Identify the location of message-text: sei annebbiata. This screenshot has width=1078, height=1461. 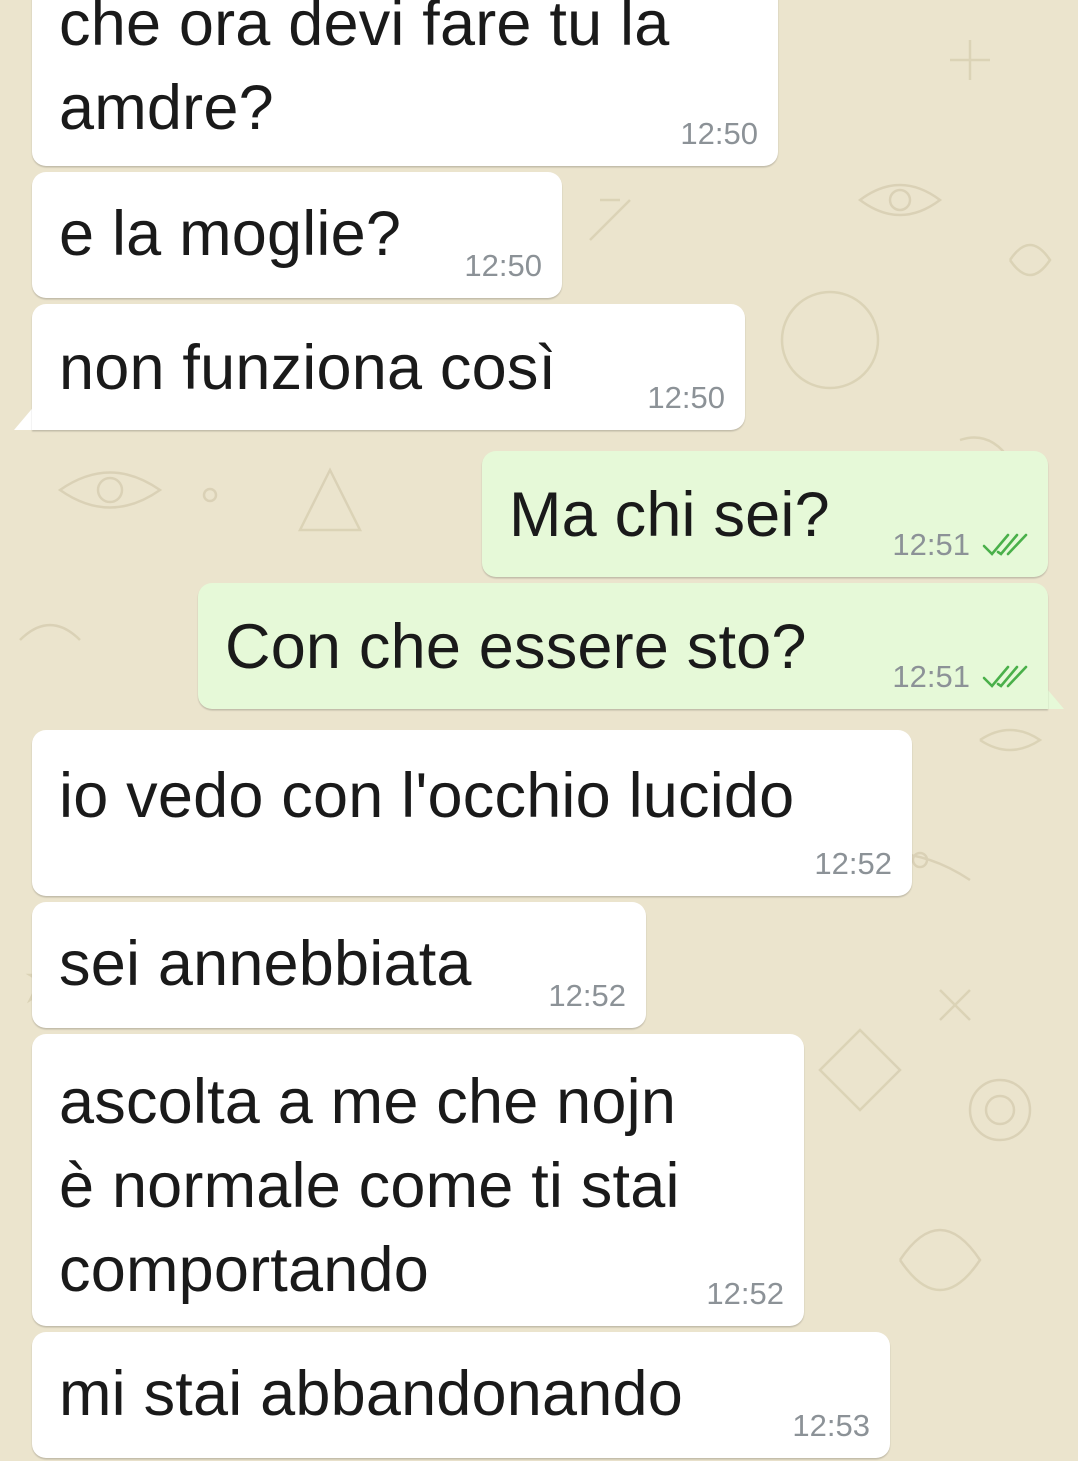
(265, 964).